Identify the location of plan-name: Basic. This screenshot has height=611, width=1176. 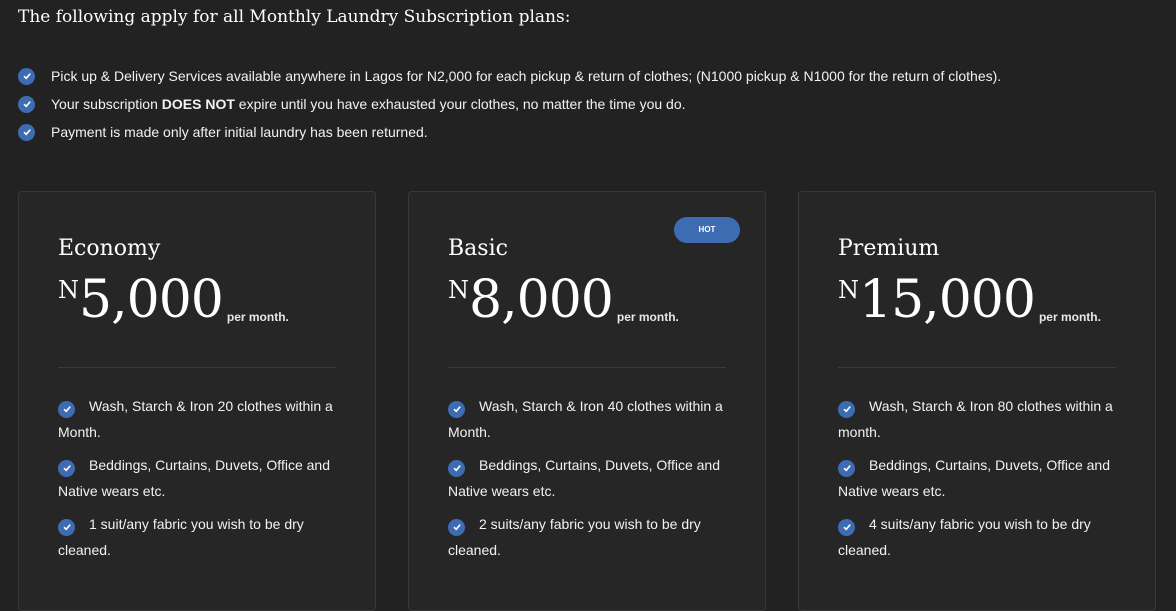
(478, 248).